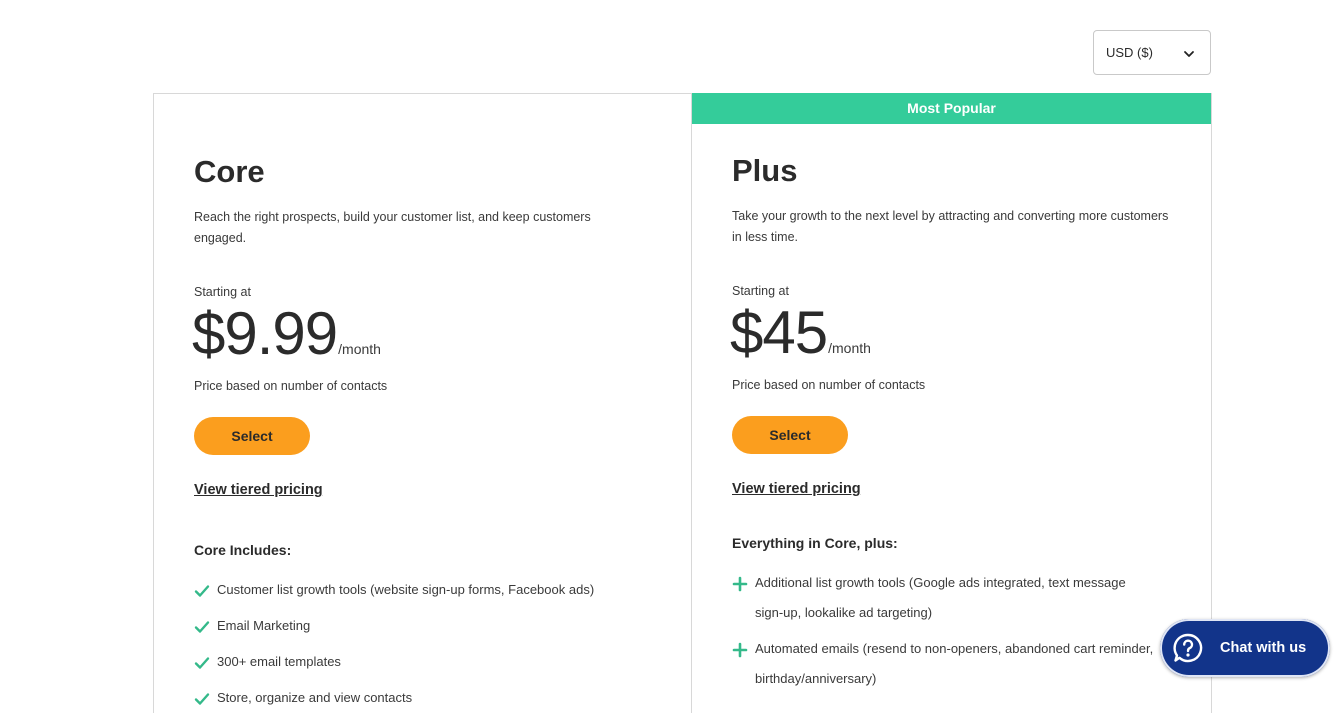  I want to click on feature-text: Store, organize and view contacts, so click(315, 697).